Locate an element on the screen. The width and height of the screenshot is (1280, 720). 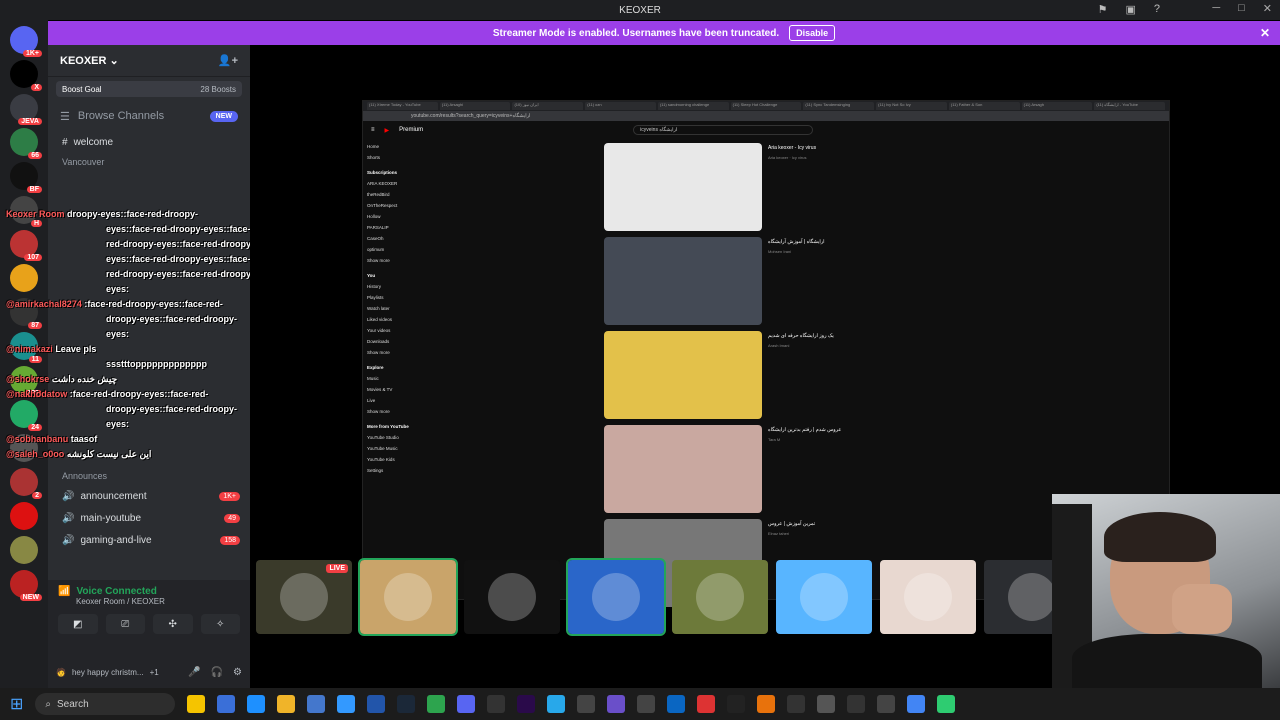
signal-icon: 📶 is located at coordinates (64, 591).